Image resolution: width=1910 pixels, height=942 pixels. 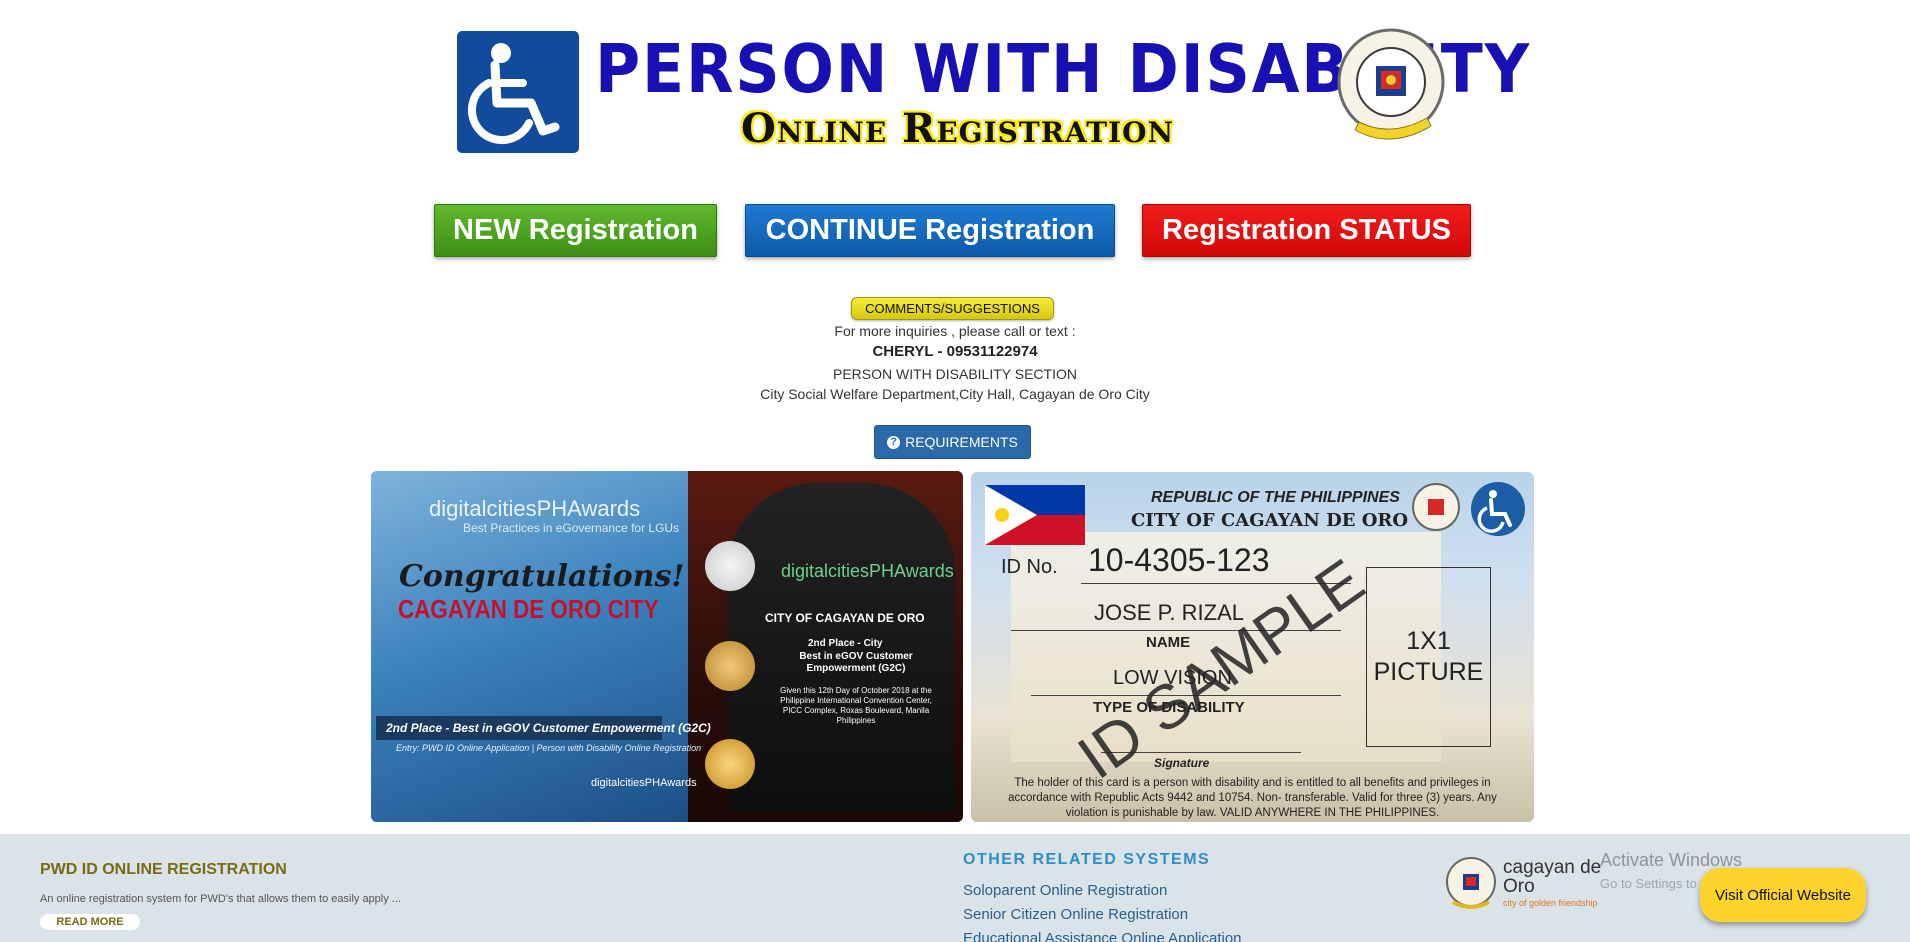 I want to click on award-brand: digitalcitiesPHAwards, so click(x=535, y=508).